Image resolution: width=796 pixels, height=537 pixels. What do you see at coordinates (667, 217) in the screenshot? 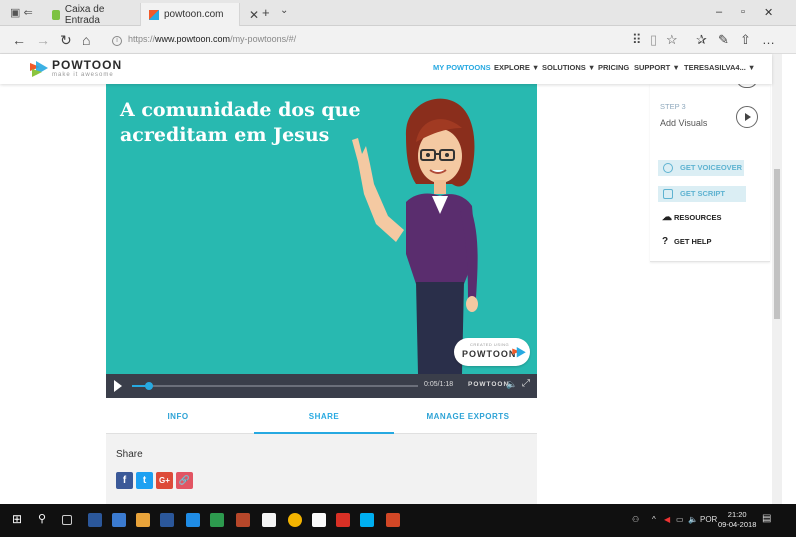
I see `resources-icon: ☁` at bounding box center [667, 217].